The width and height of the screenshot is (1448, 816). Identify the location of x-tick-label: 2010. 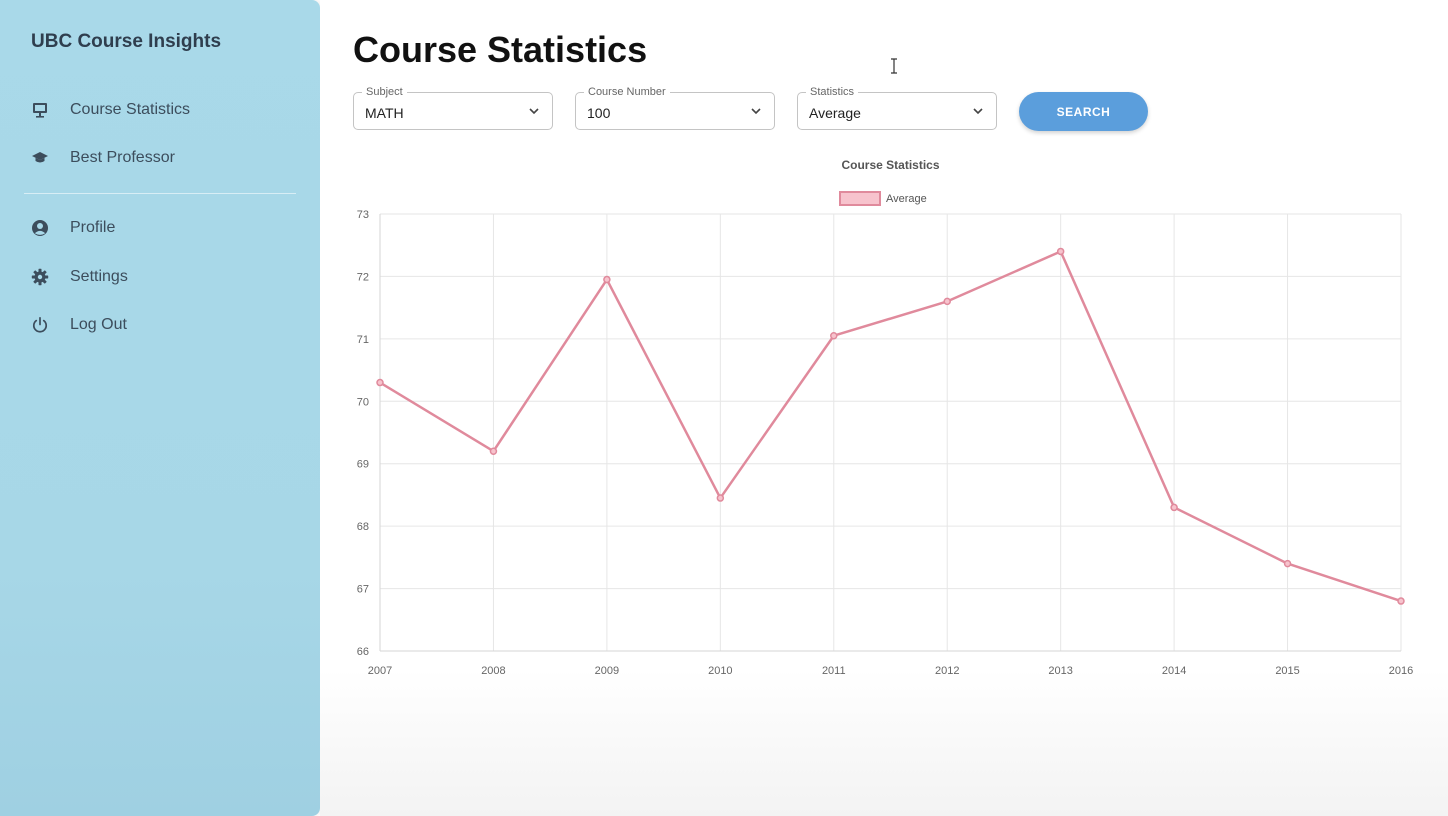
(720, 671).